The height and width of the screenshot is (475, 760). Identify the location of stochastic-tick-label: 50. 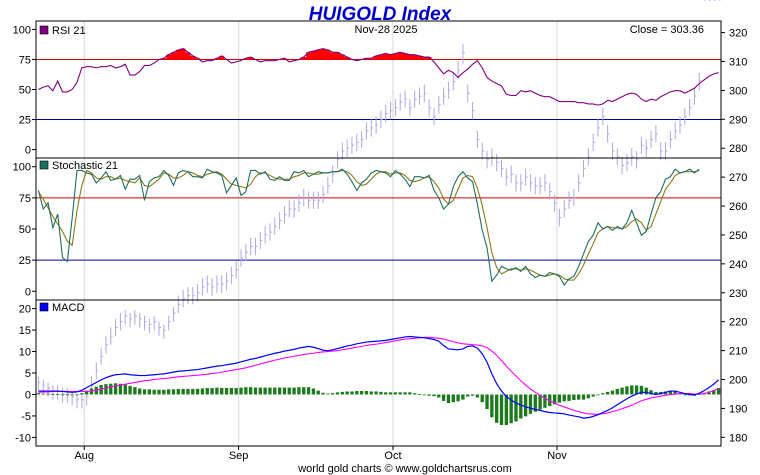
(25, 230).